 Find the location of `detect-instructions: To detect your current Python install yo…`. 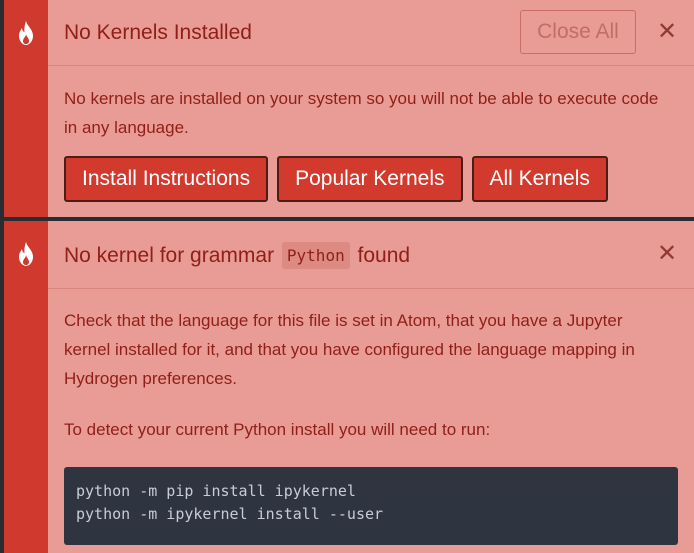

detect-instructions: To detect your current Python install yo… is located at coordinates (277, 429).